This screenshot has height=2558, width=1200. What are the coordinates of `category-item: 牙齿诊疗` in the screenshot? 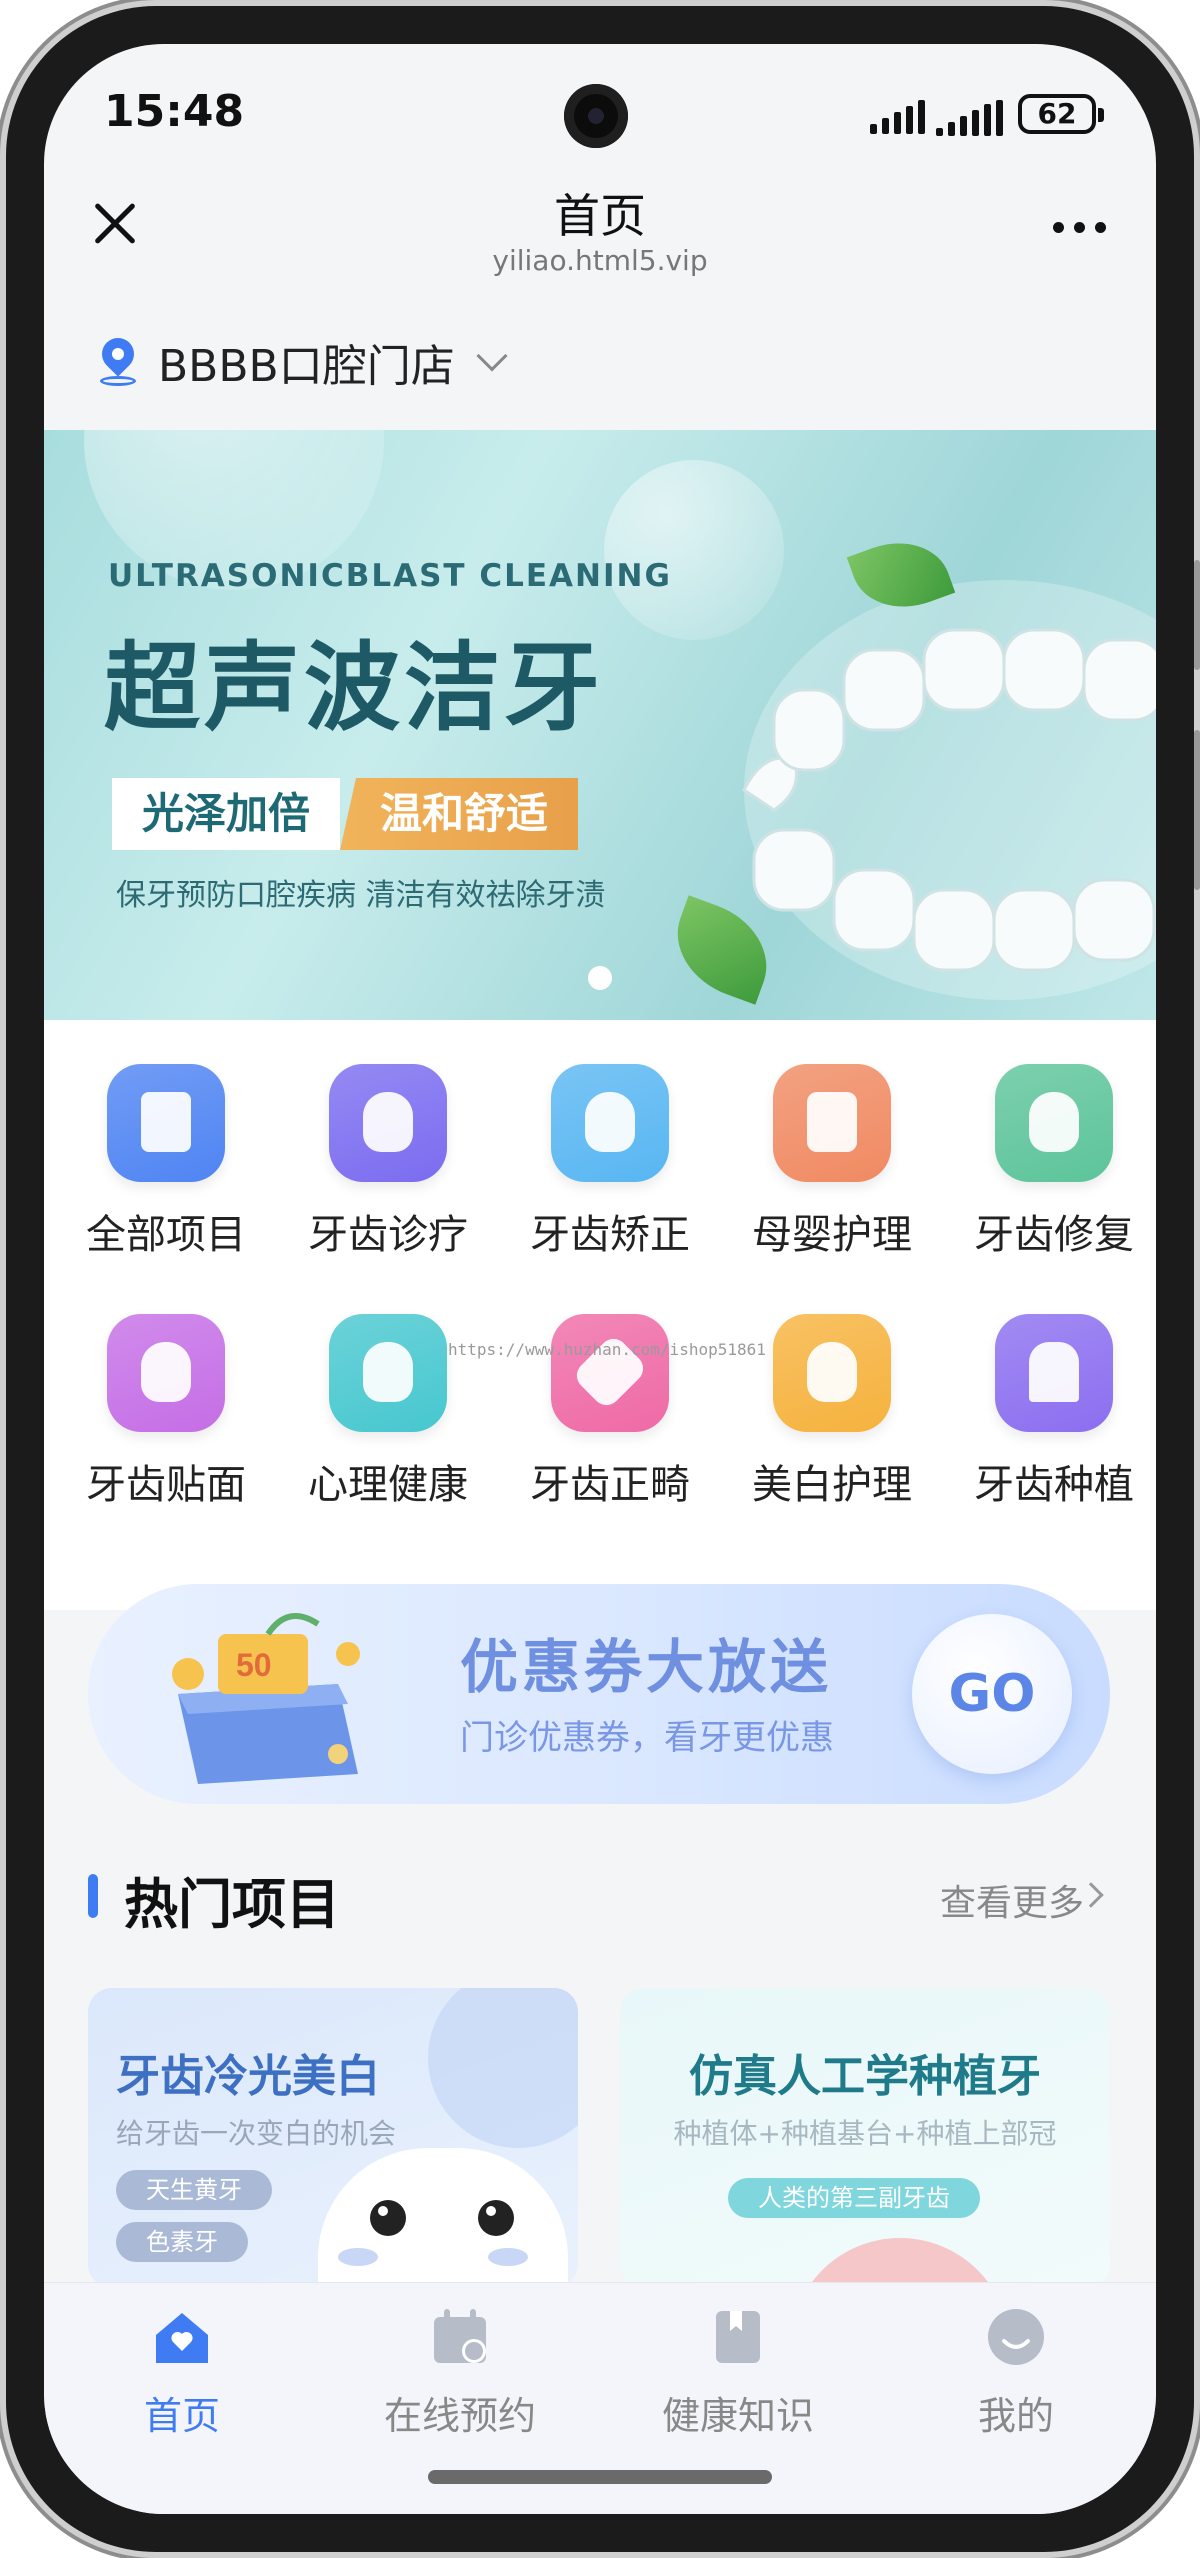 It's located at (388, 1162).